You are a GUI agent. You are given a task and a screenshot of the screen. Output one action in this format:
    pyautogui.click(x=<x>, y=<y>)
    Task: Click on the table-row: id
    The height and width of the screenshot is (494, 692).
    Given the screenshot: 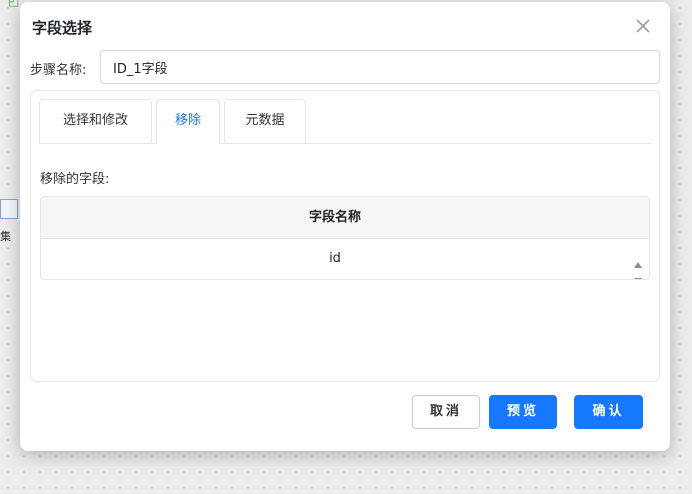 What is the action you would take?
    pyautogui.click(x=345, y=259)
    